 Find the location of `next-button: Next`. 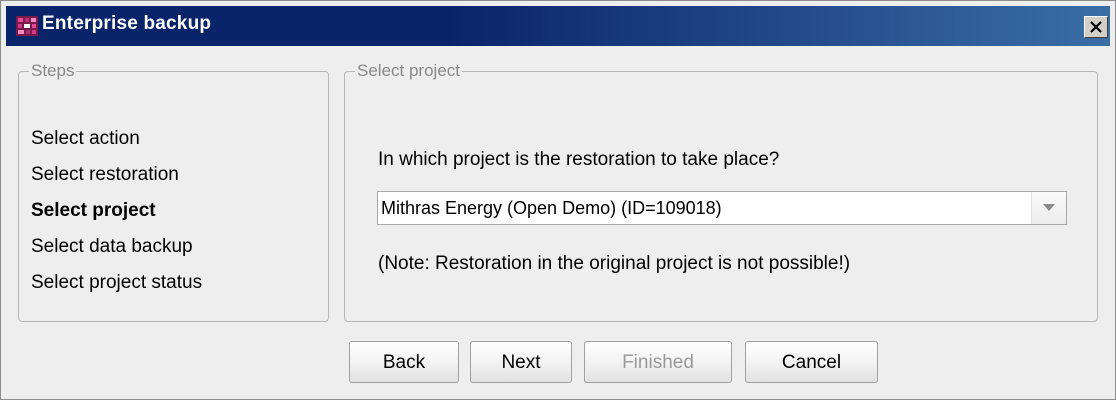

next-button: Next is located at coordinates (521, 362).